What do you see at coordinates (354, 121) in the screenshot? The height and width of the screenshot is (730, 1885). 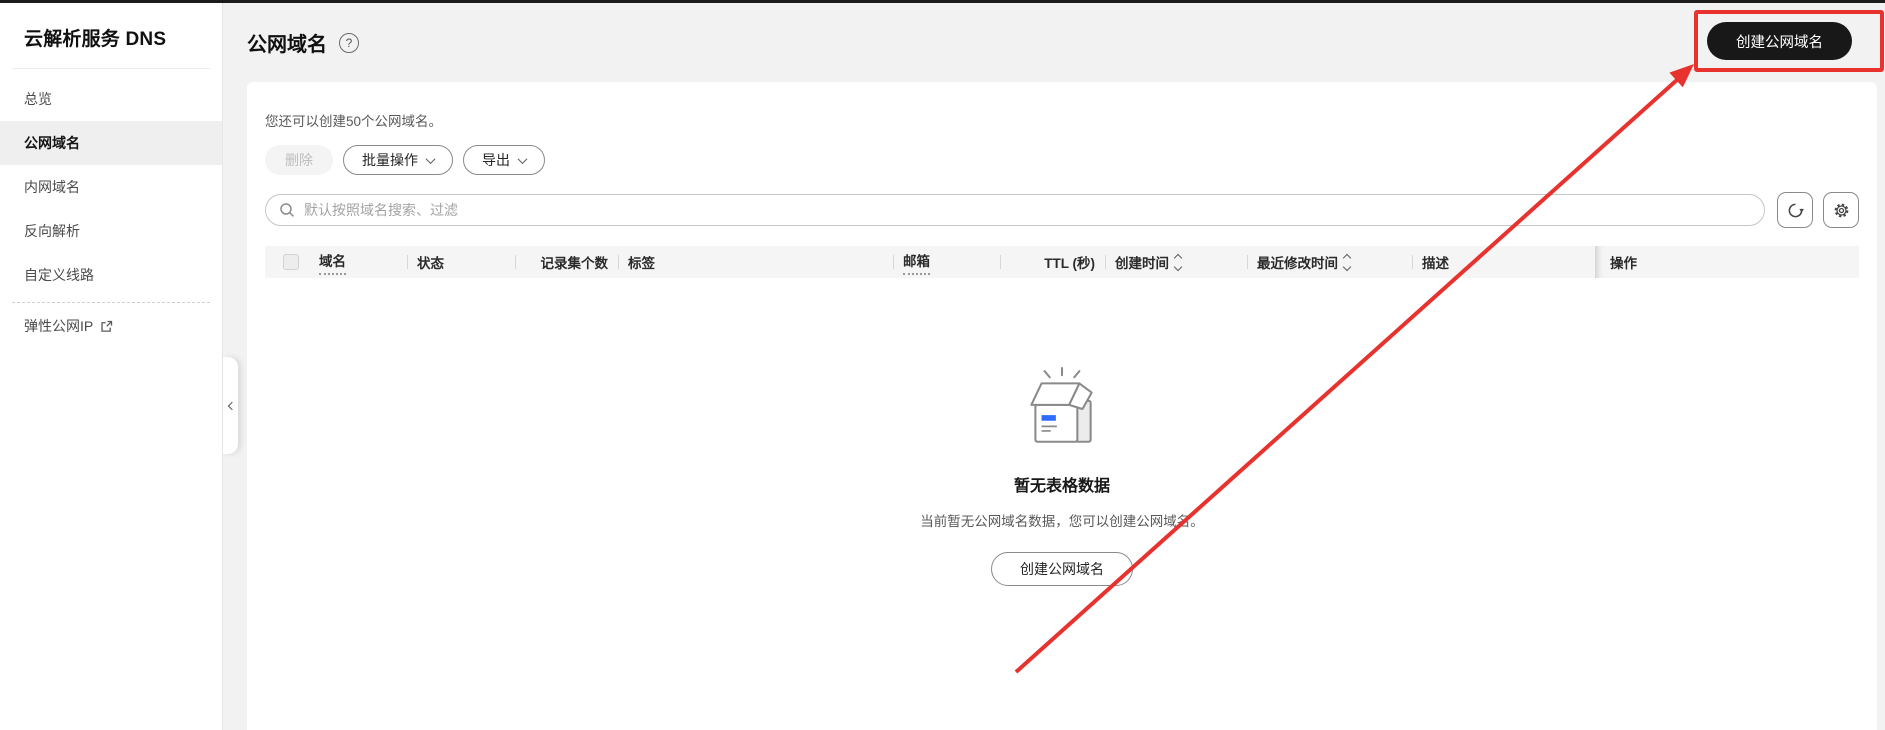 I see `quota-text: 您还可以创建50个公网域名。` at bounding box center [354, 121].